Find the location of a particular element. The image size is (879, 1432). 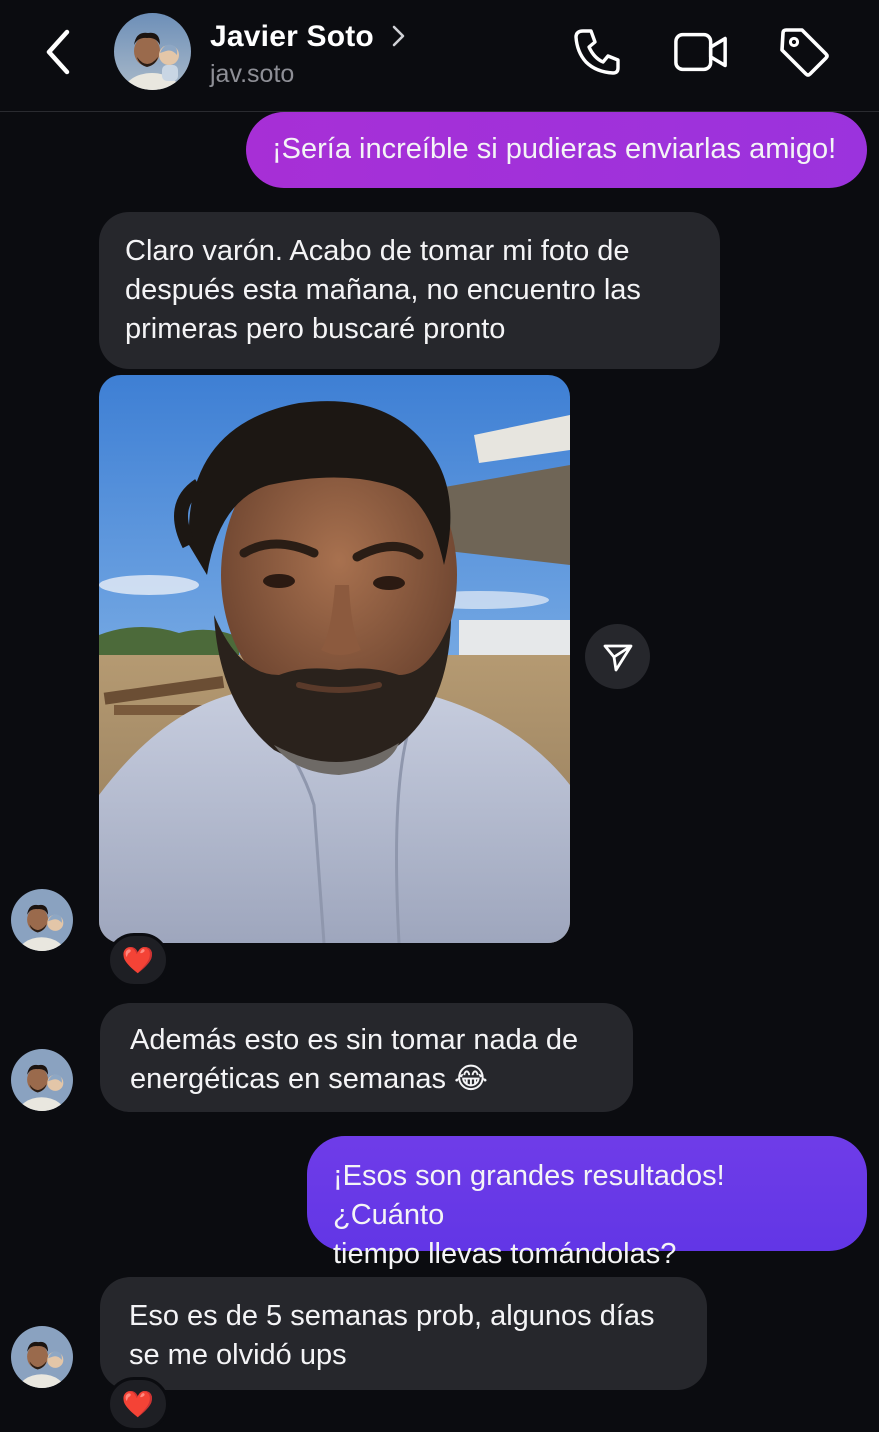

back-button is located at coordinates (58, 52).